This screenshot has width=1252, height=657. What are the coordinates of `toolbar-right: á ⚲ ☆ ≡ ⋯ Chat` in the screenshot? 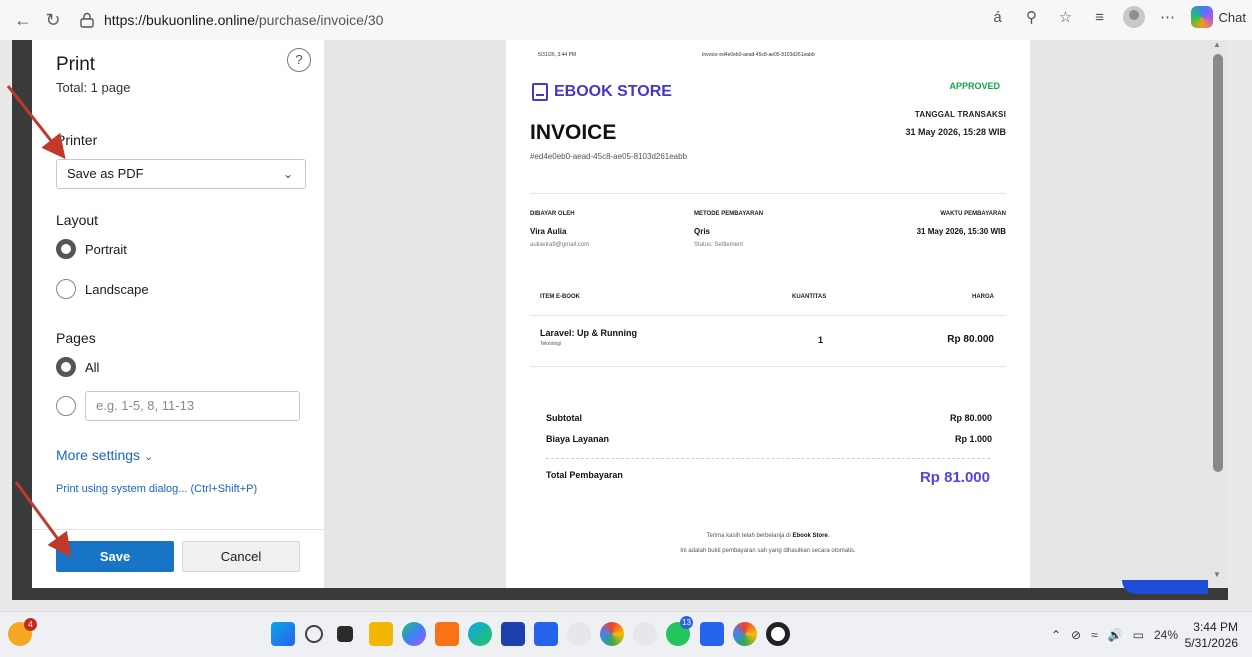 It's located at (1116, 17).